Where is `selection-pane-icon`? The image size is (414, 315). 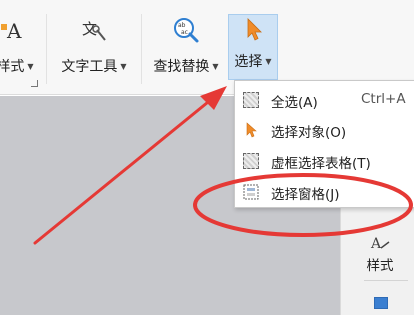 selection-pane-icon is located at coordinates (251, 192).